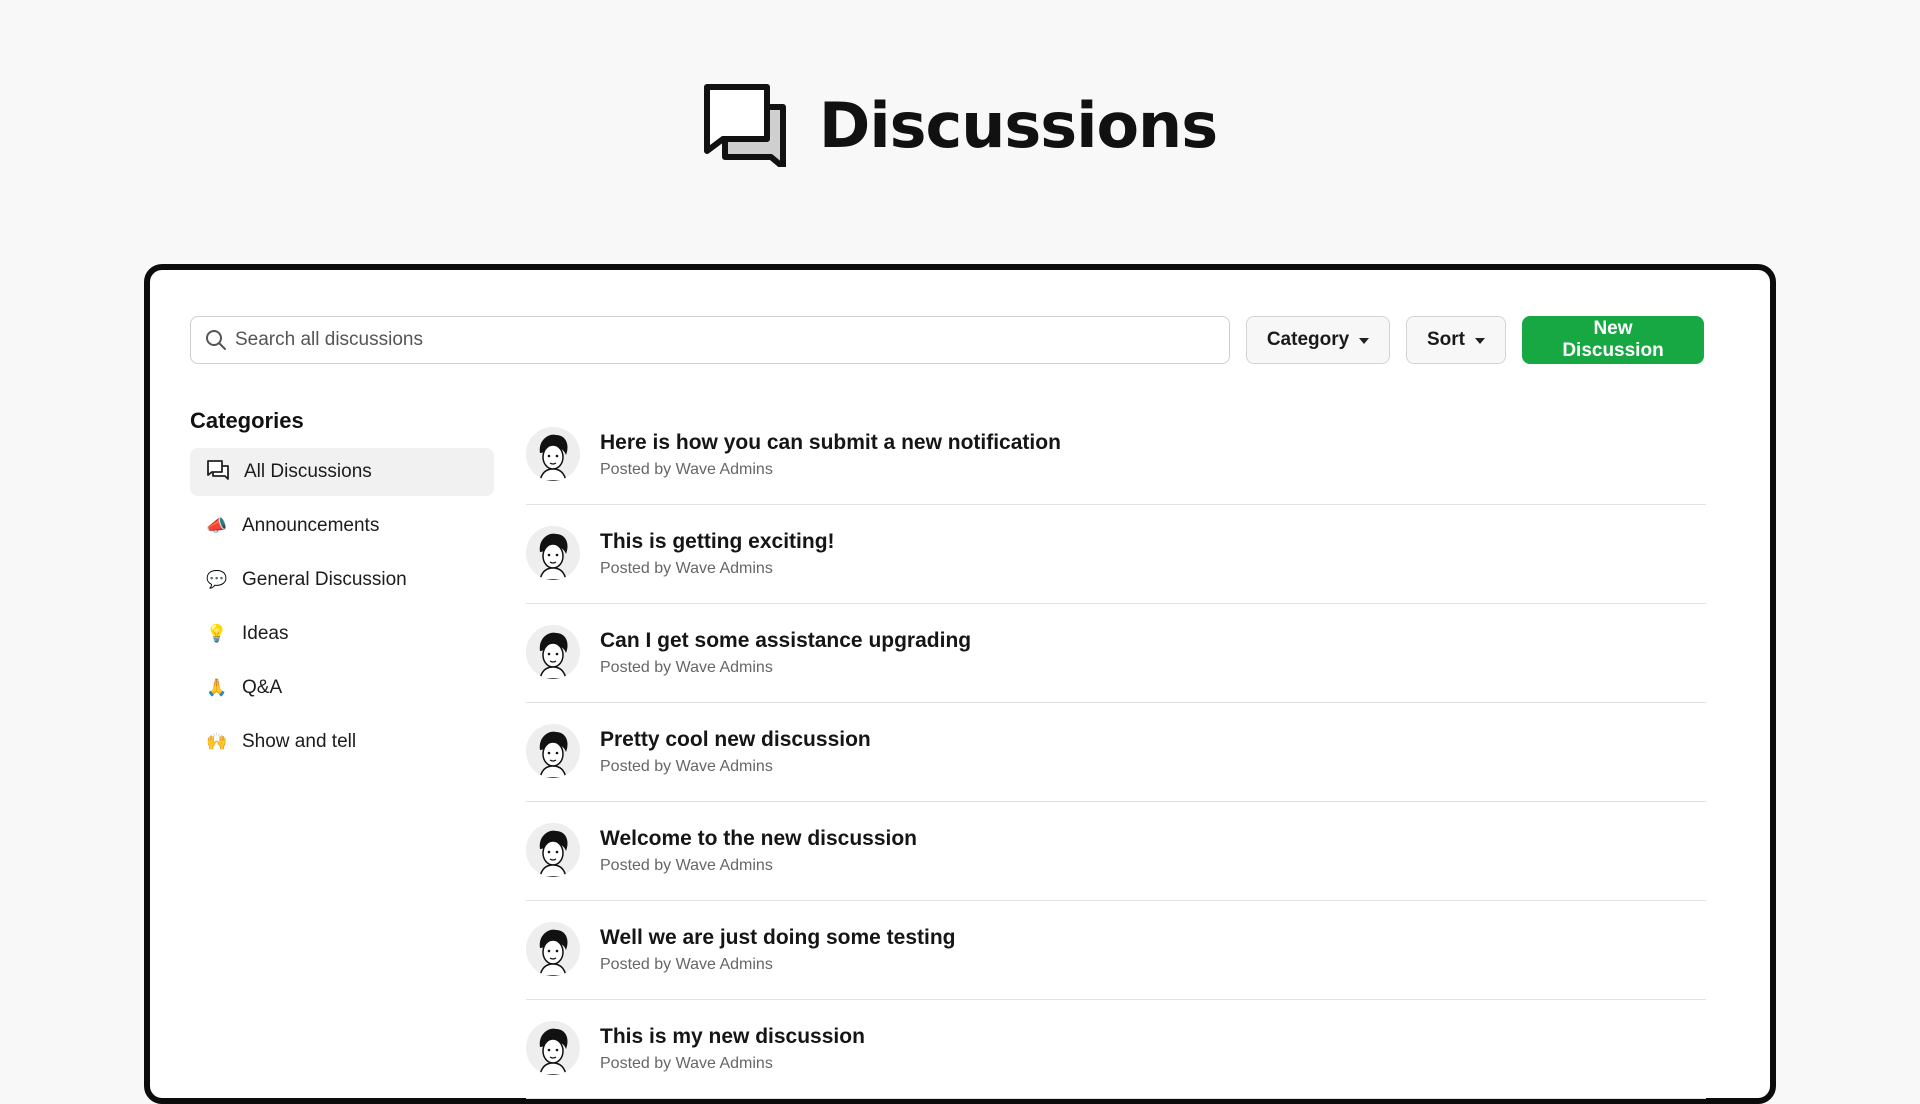 This screenshot has height=1104, width=1920. Describe the element at coordinates (265, 633) in the screenshot. I see `category-label: Ideas` at that location.